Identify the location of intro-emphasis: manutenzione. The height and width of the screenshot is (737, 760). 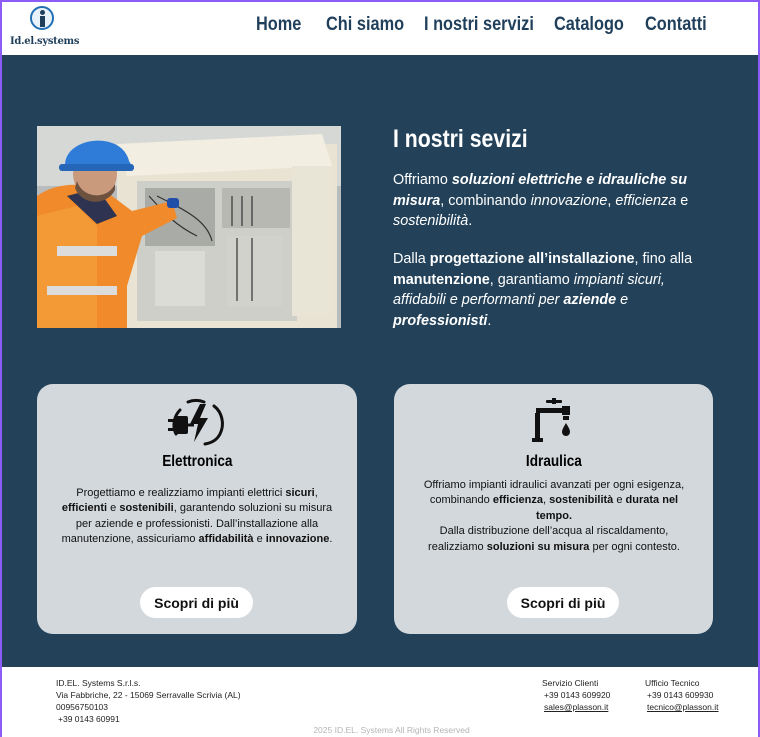
(441, 279).